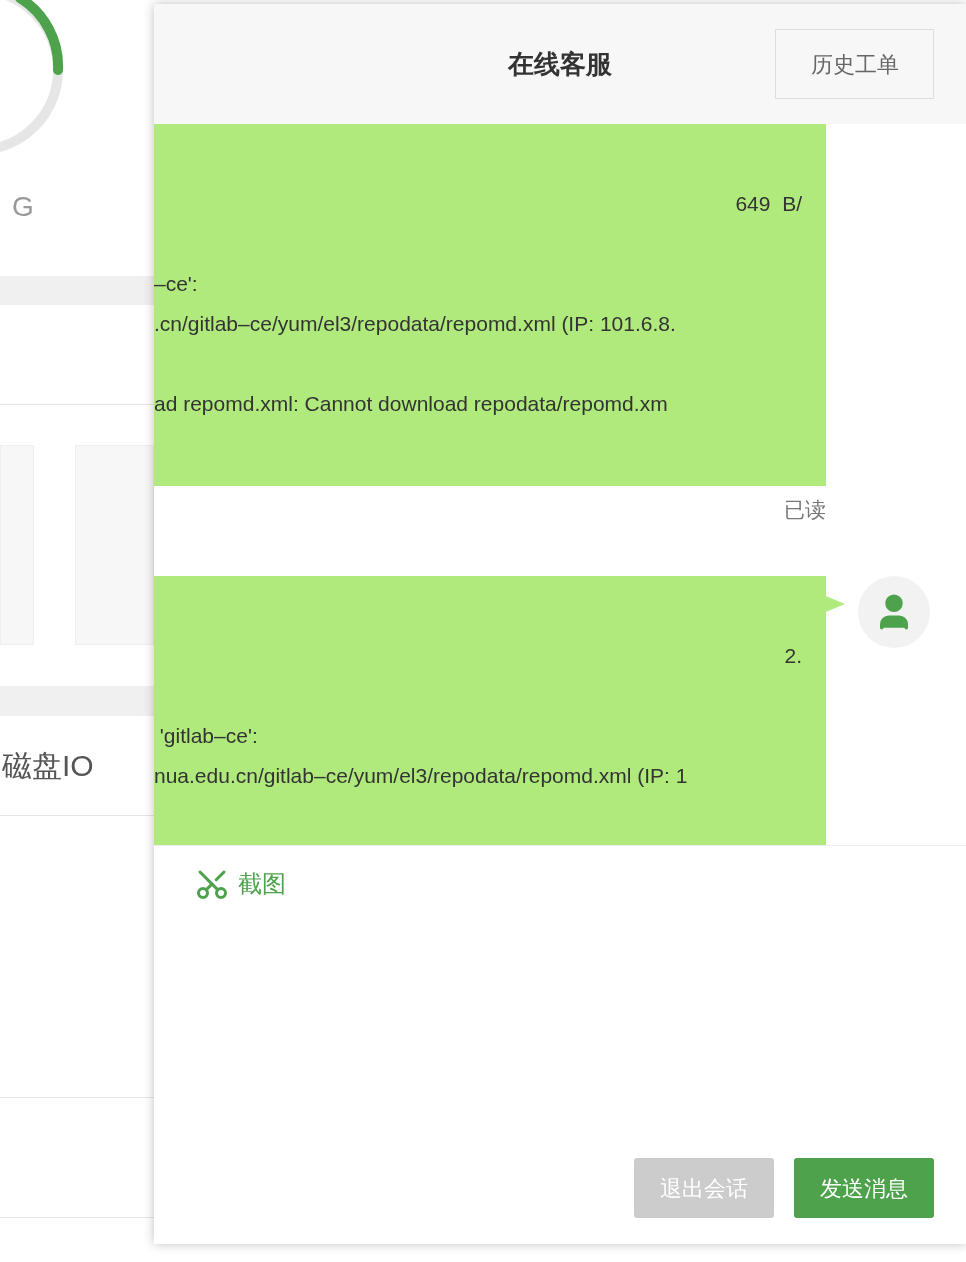  I want to click on panel-title: 在线客服, so click(560, 64).